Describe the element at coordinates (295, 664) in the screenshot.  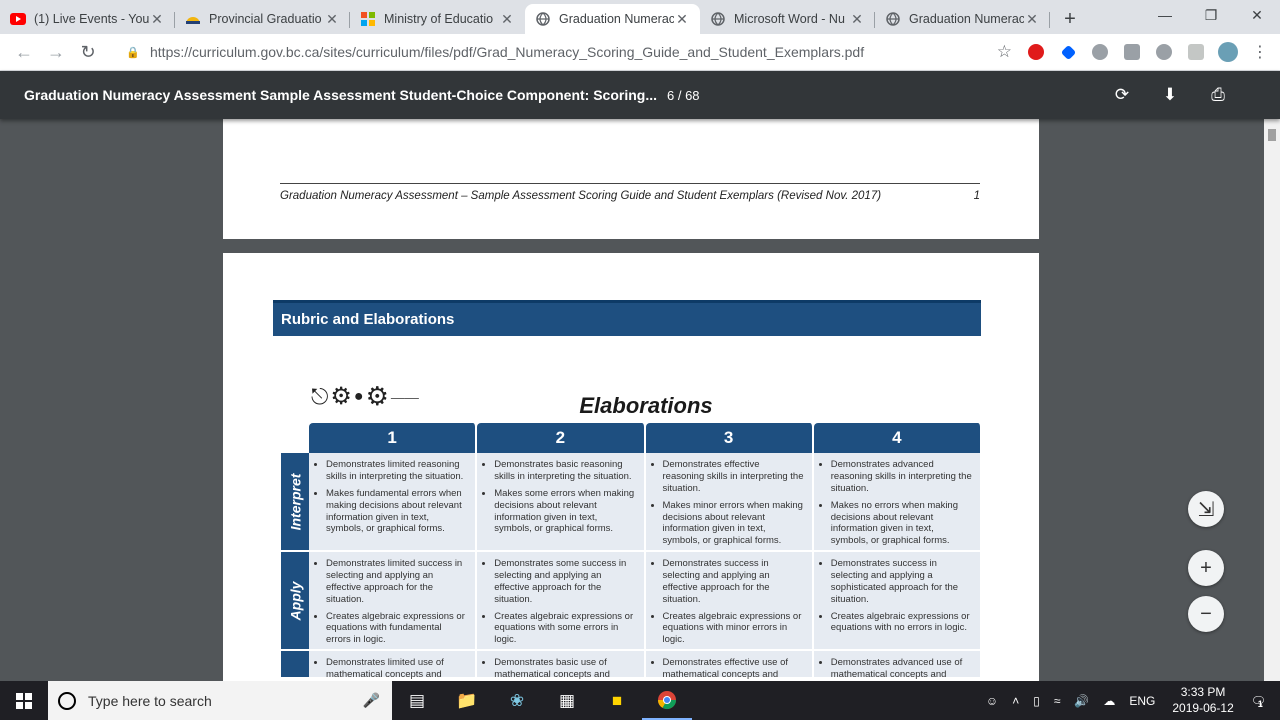
I see `rubric-row-label` at that location.